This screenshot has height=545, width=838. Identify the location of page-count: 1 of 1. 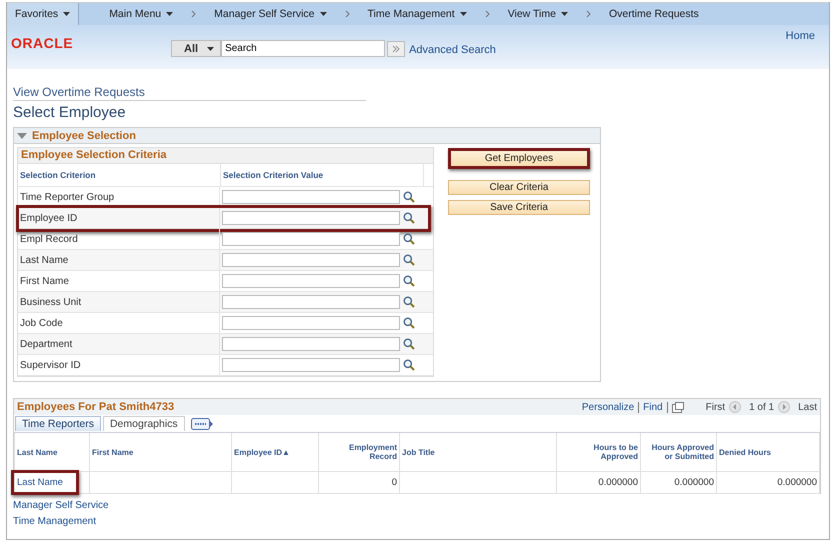
(761, 407).